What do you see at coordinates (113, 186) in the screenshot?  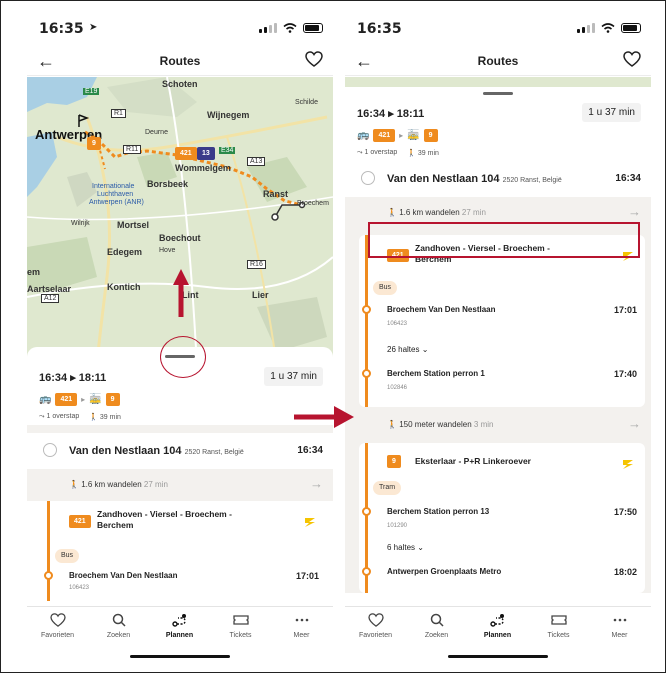 I see `map-label-internationale: Internationale` at bounding box center [113, 186].